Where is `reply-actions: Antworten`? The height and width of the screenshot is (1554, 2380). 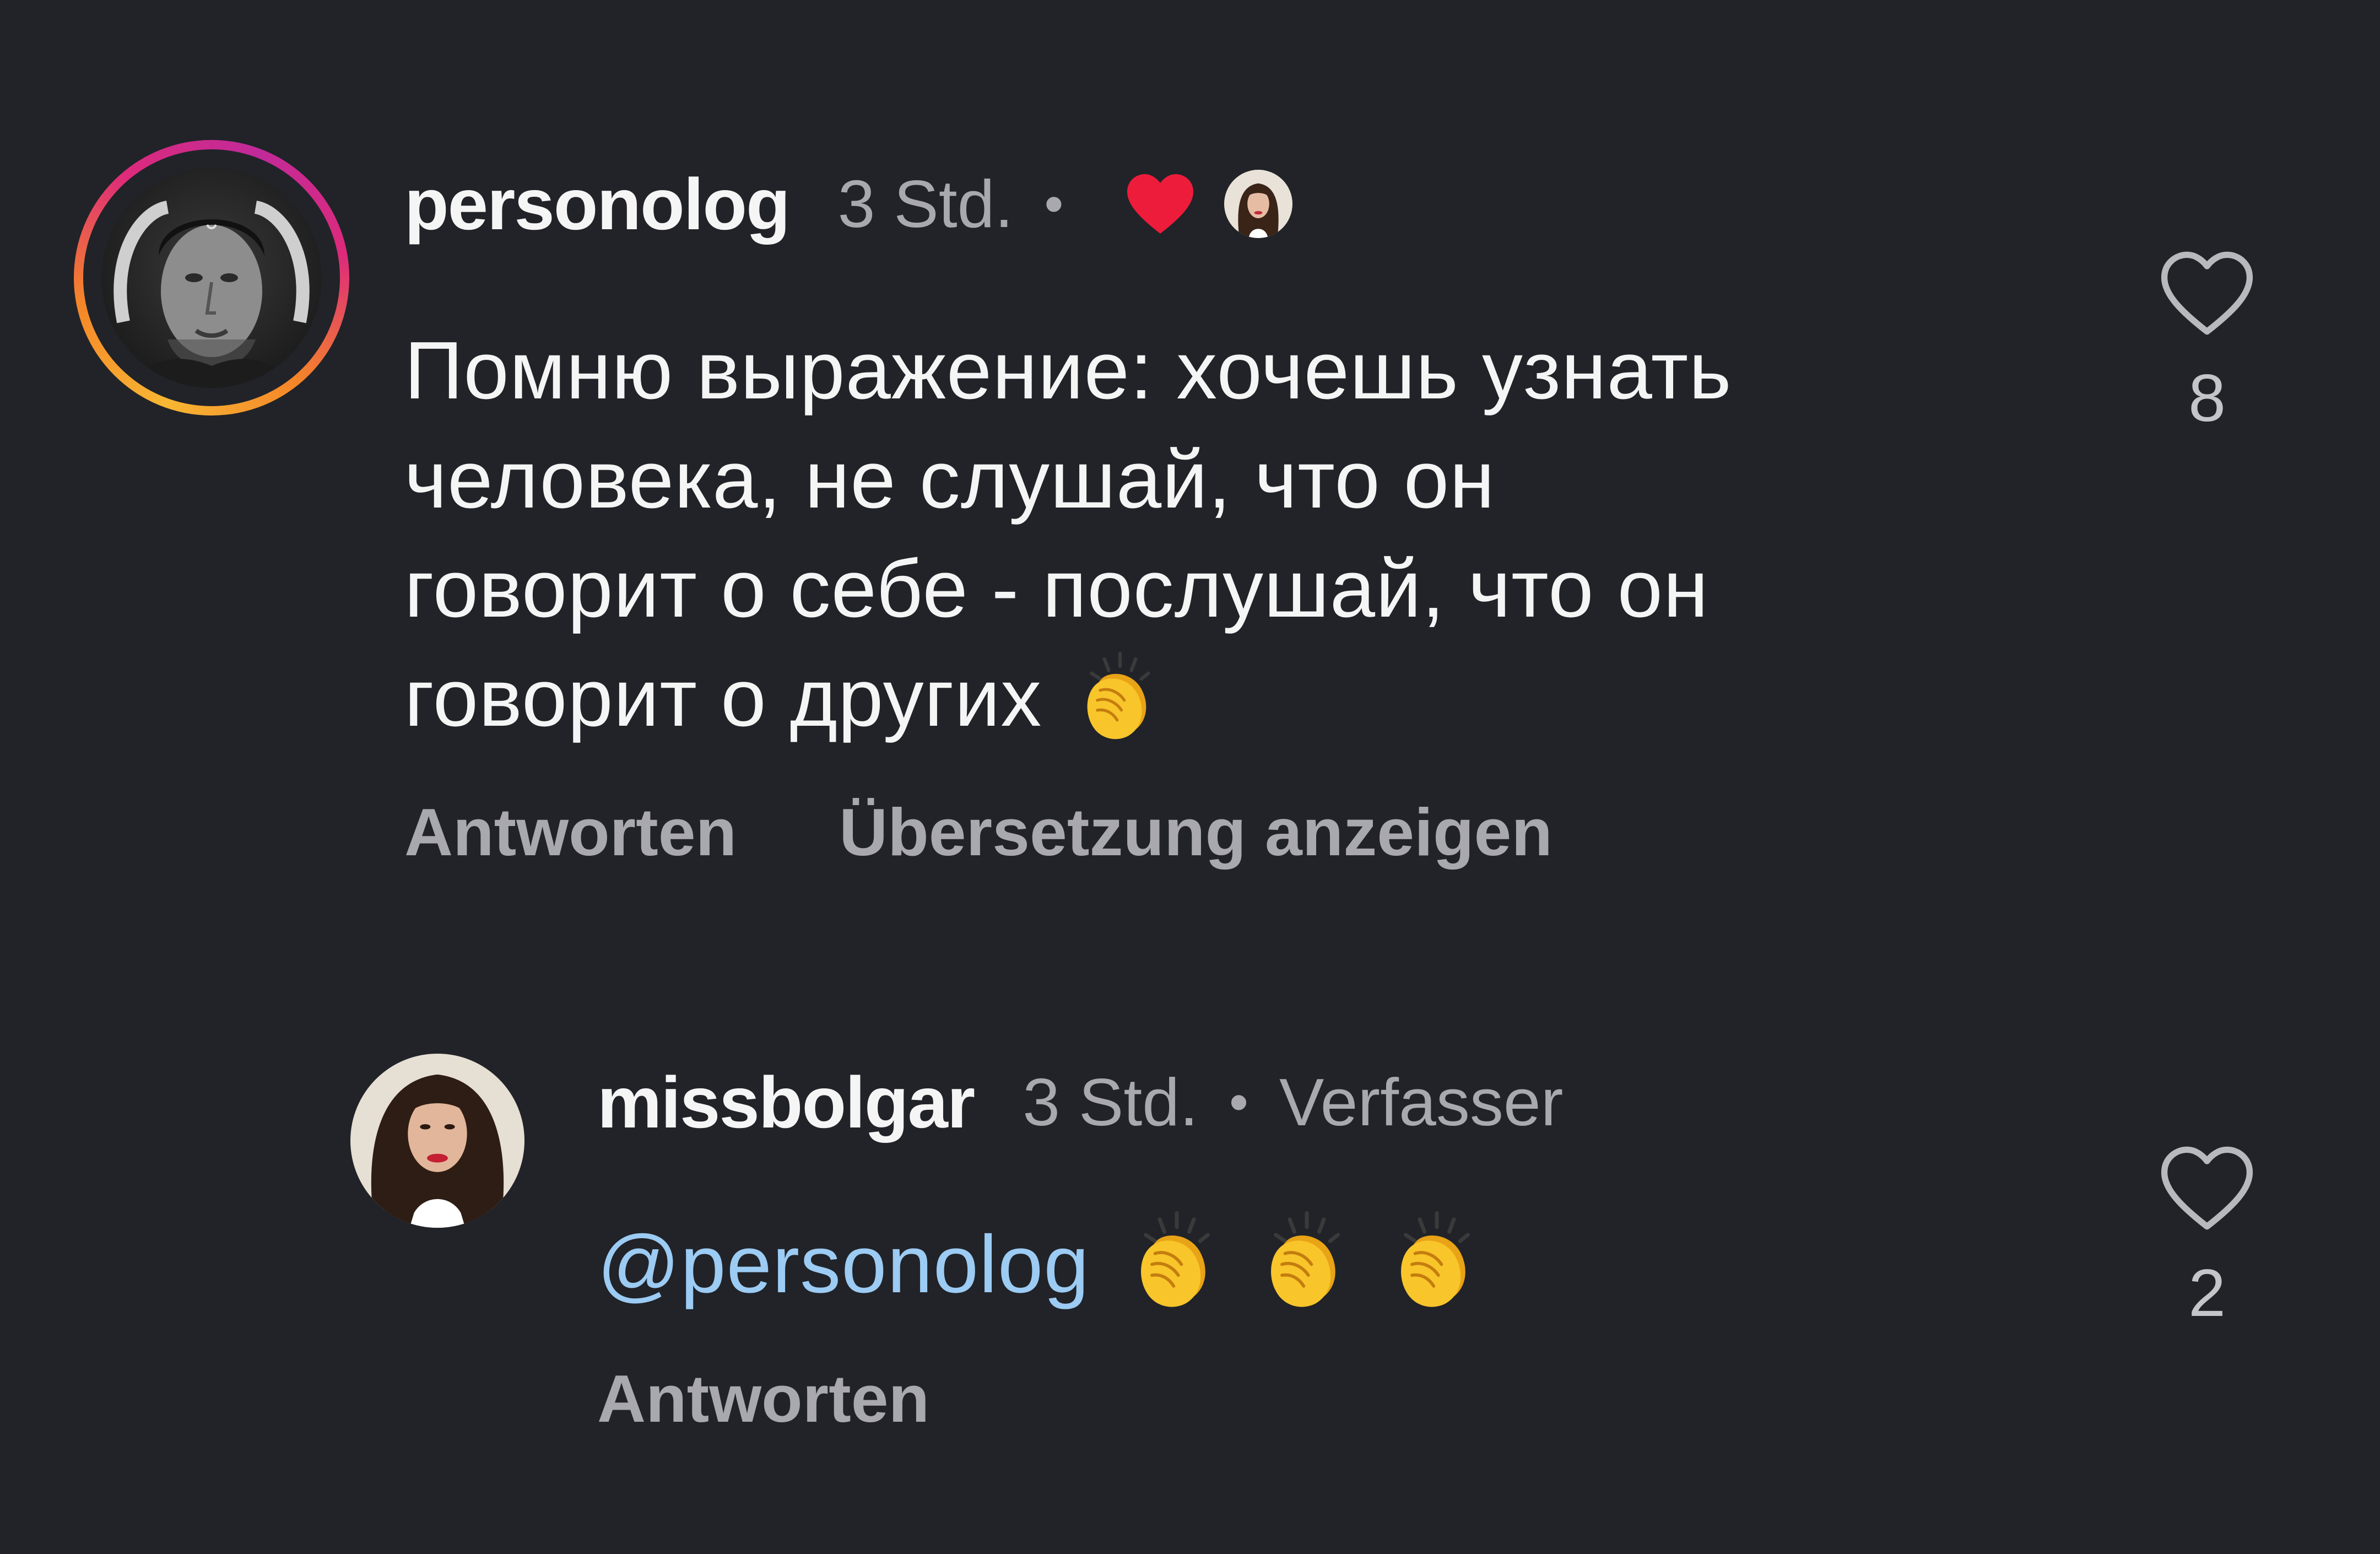
reply-actions: Antworten is located at coordinates (763, 1398).